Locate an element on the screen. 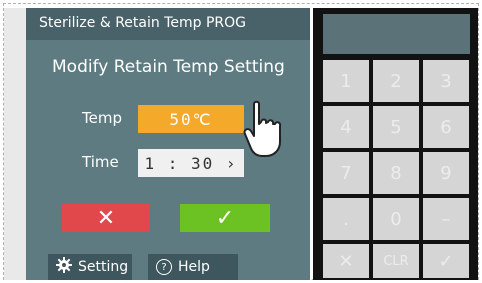  window-title: Sterilize & Retain Temp PROG is located at coordinates (142, 23).